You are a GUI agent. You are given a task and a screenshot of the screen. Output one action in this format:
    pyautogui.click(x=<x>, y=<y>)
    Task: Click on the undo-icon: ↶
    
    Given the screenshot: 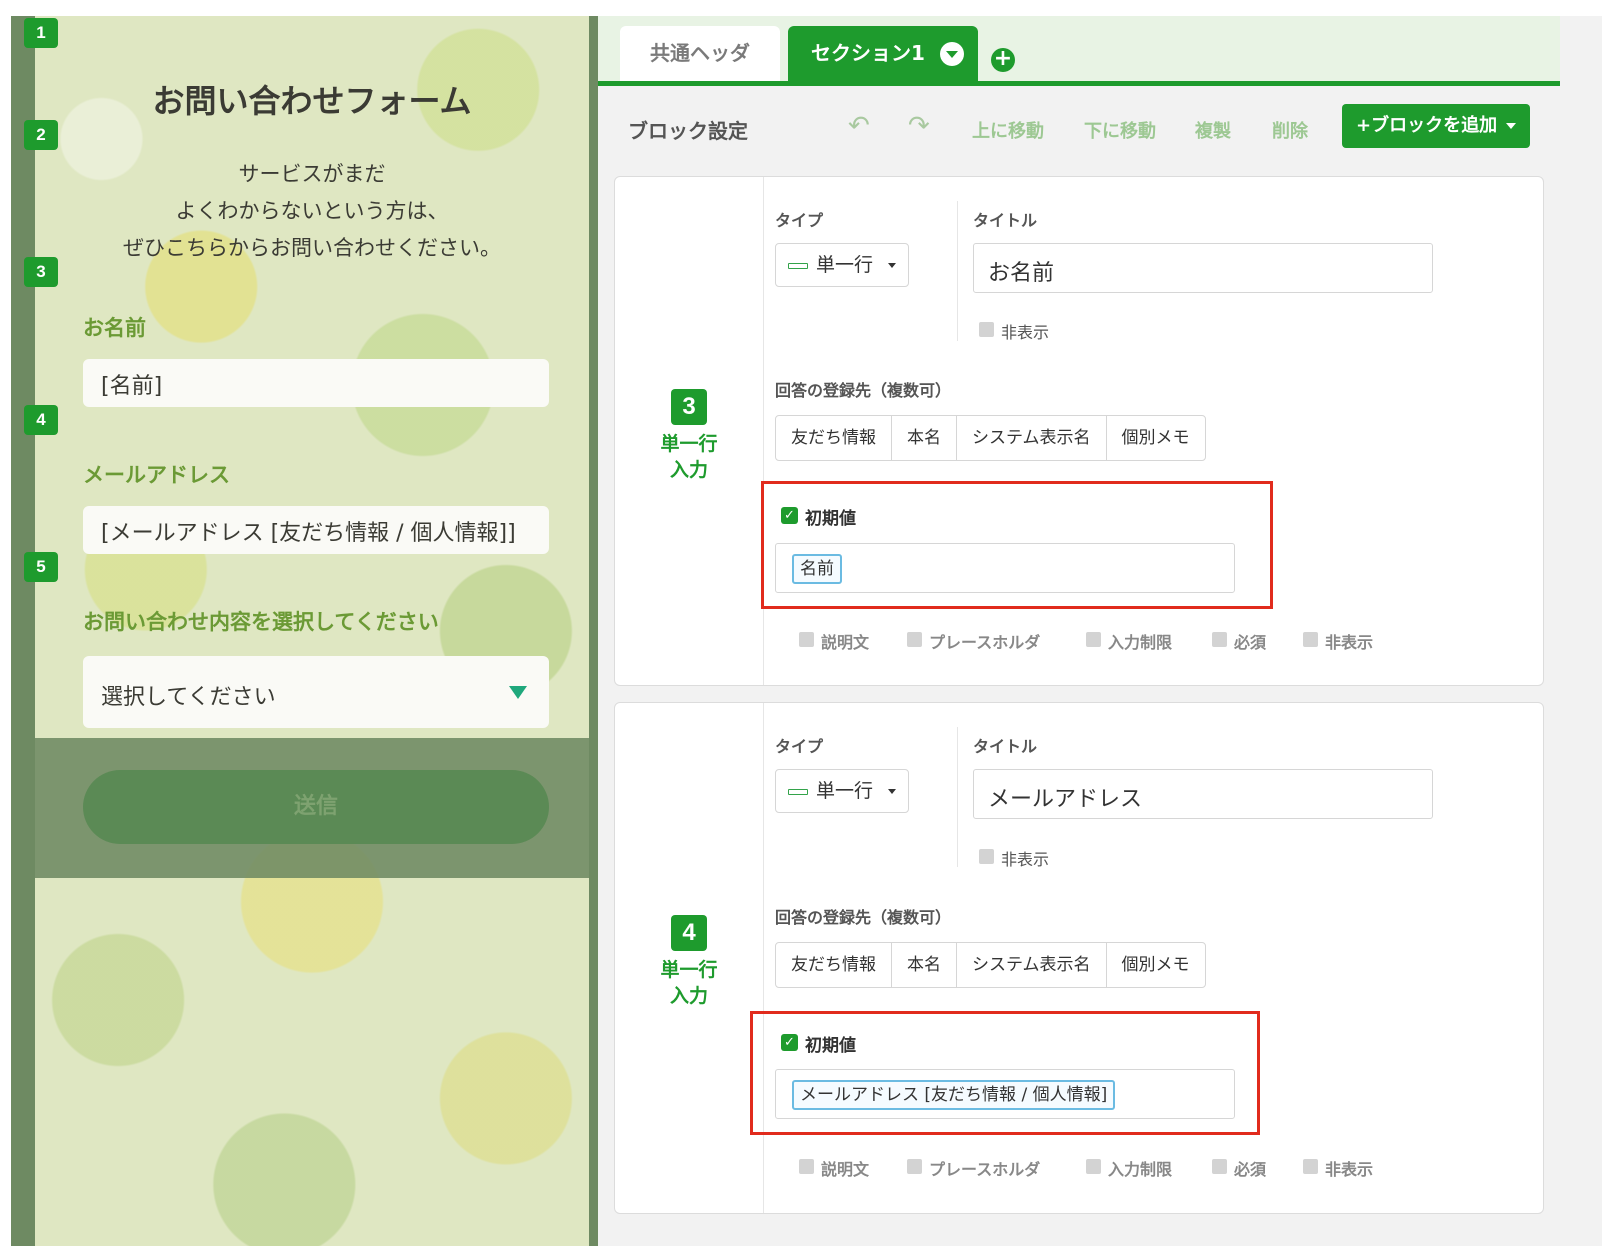 What is the action you would take?
    pyautogui.click(x=859, y=126)
    